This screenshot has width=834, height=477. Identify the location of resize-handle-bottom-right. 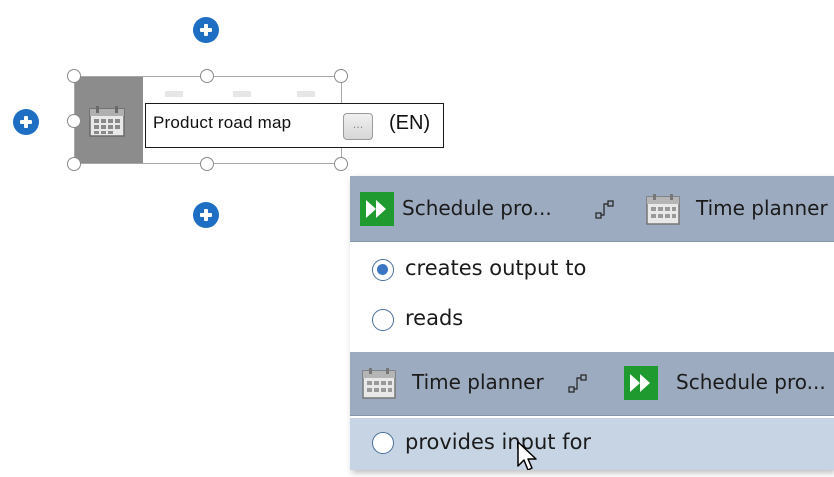
(341, 164).